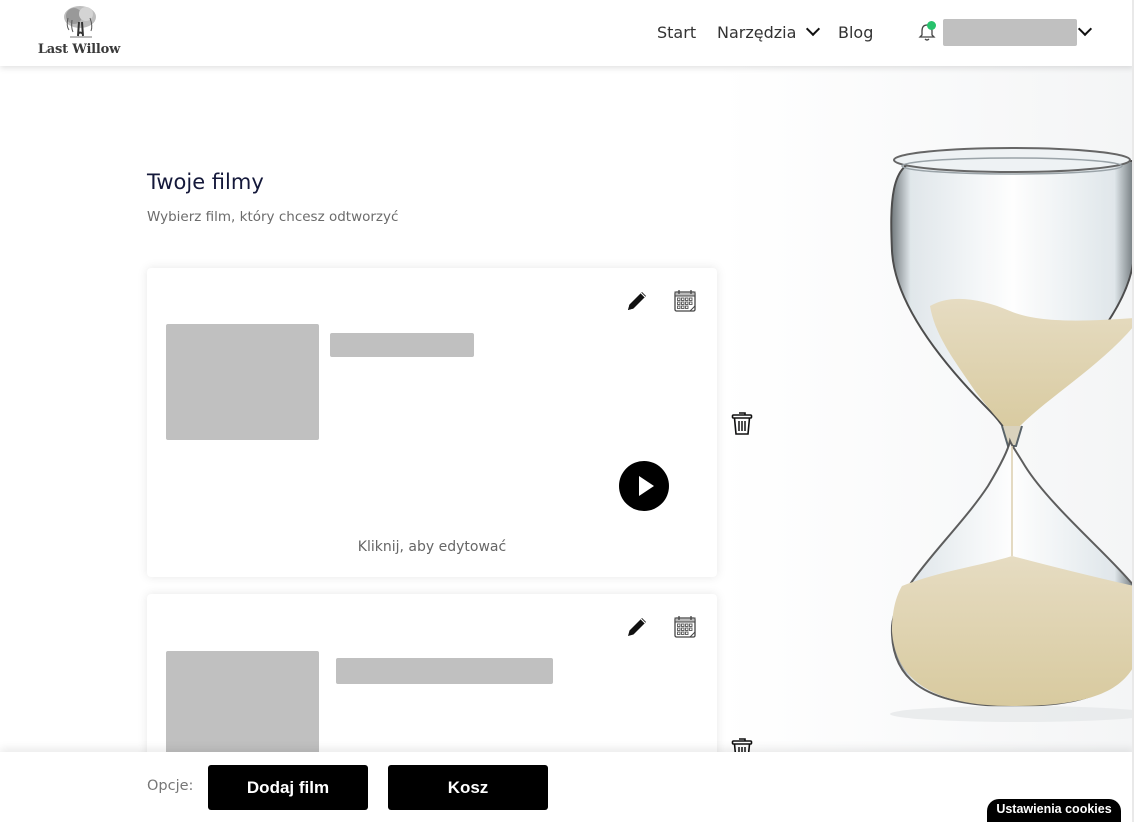  Describe the element at coordinates (432, 547) in the screenshot. I see `click-to-edit-hint: Kliknij, aby edytować` at that location.